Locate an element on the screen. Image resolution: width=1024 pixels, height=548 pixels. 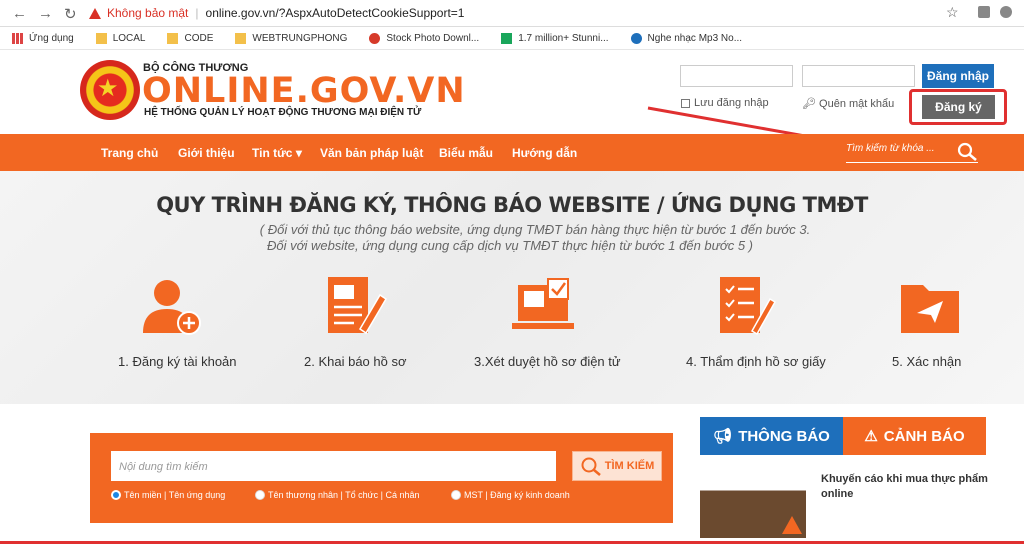
step-3-label: 3.Xét duyệt hồ sơ điện tử is located at coordinates (547, 361).